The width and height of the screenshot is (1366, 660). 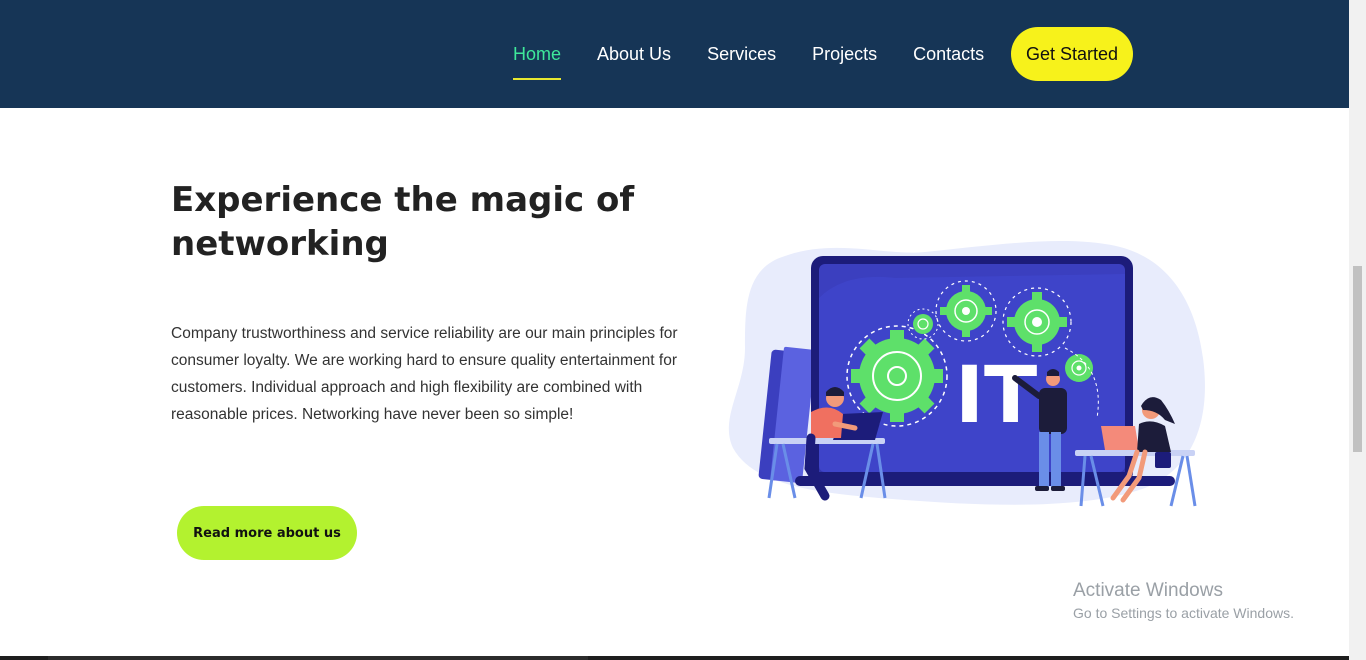 What do you see at coordinates (741, 54) in the screenshot?
I see `nav-link-services: Services` at bounding box center [741, 54].